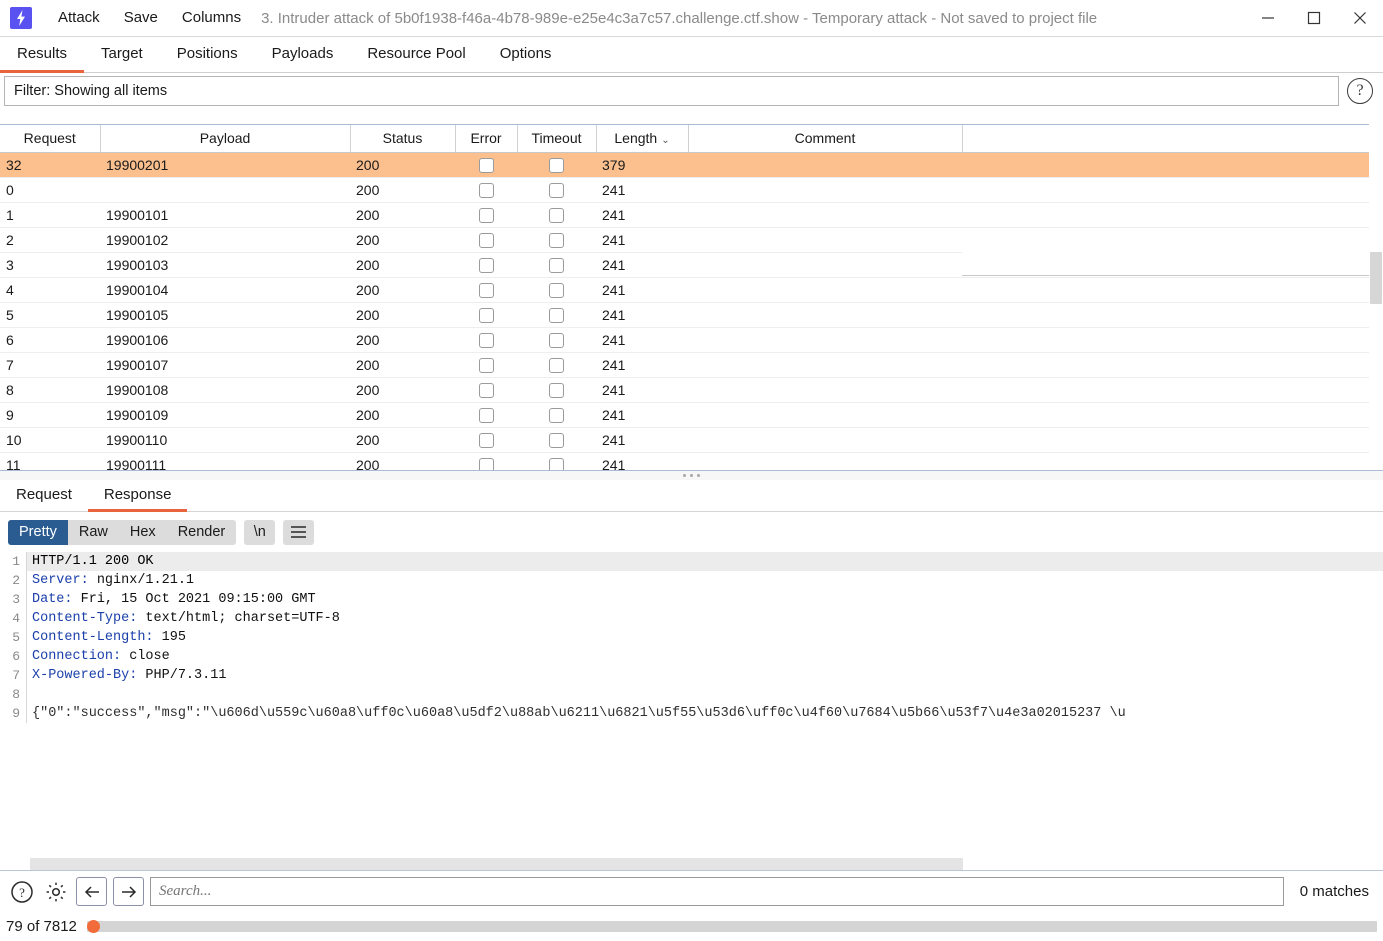 This screenshot has width=1383, height=941. What do you see at coordinates (486, 139) in the screenshot?
I see `column-header-error: Error` at bounding box center [486, 139].